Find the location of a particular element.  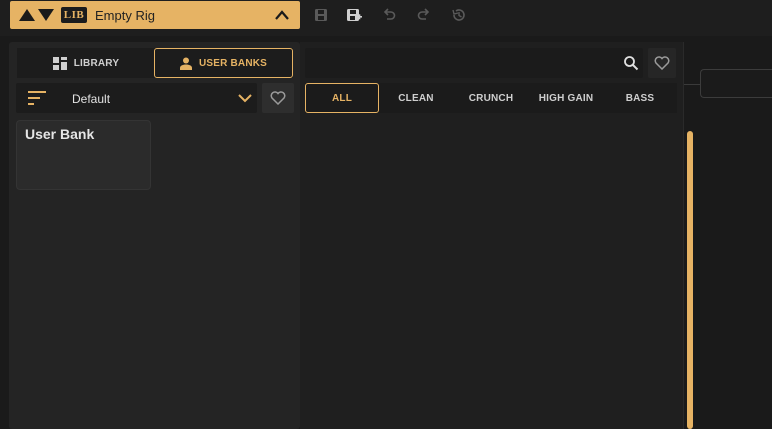

tab-row: LIBRARY USER BANKS is located at coordinates (155, 63).